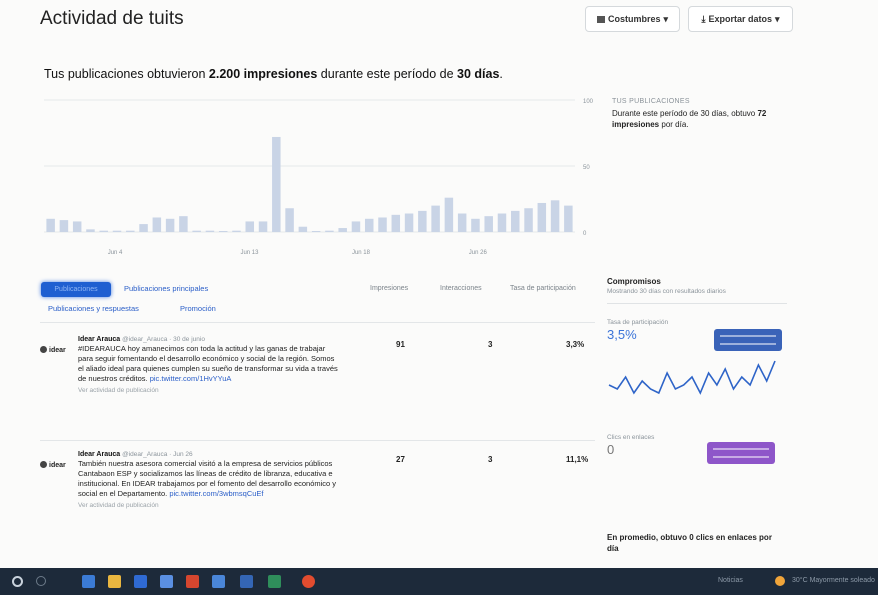  Describe the element at coordinates (439, 581) in the screenshot. I see `windows-taskbar: Noticias 30°C Mayormente soleado` at that location.